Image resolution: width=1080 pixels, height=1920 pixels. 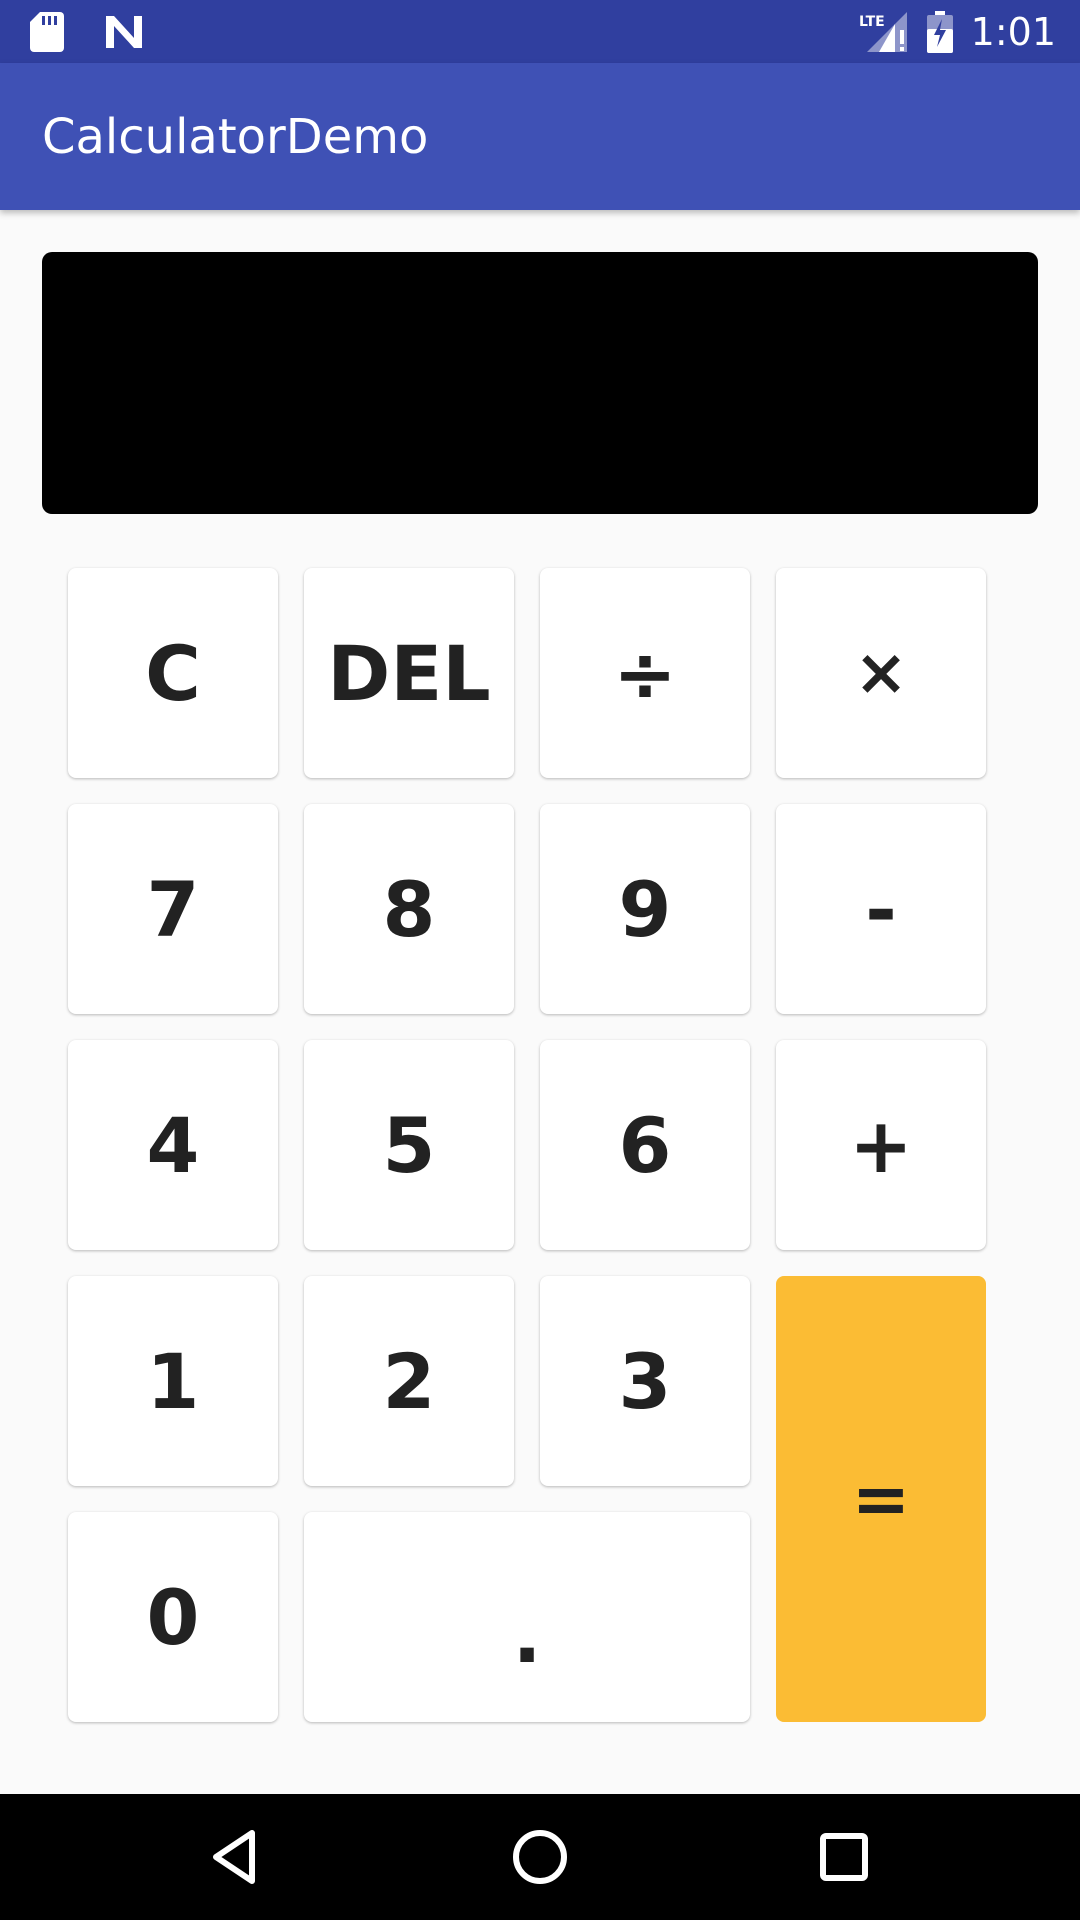 What do you see at coordinates (47, 32) in the screenshot?
I see `sd-card-icon` at bounding box center [47, 32].